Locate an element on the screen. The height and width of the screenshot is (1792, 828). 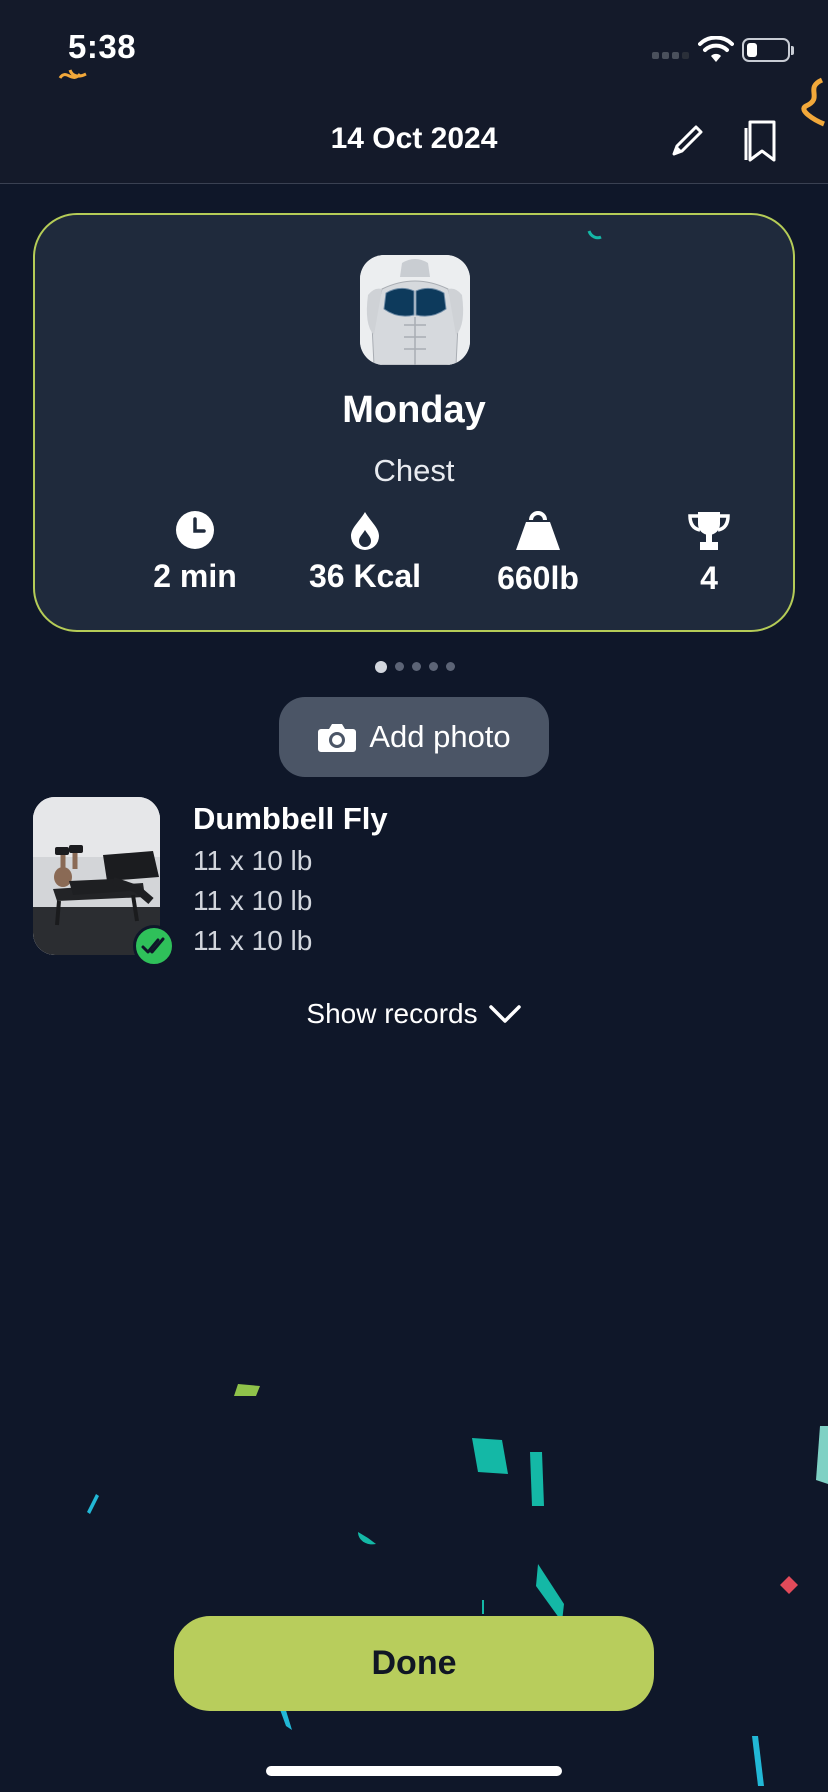
bookmark-icon is located at coordinates (760, 141).